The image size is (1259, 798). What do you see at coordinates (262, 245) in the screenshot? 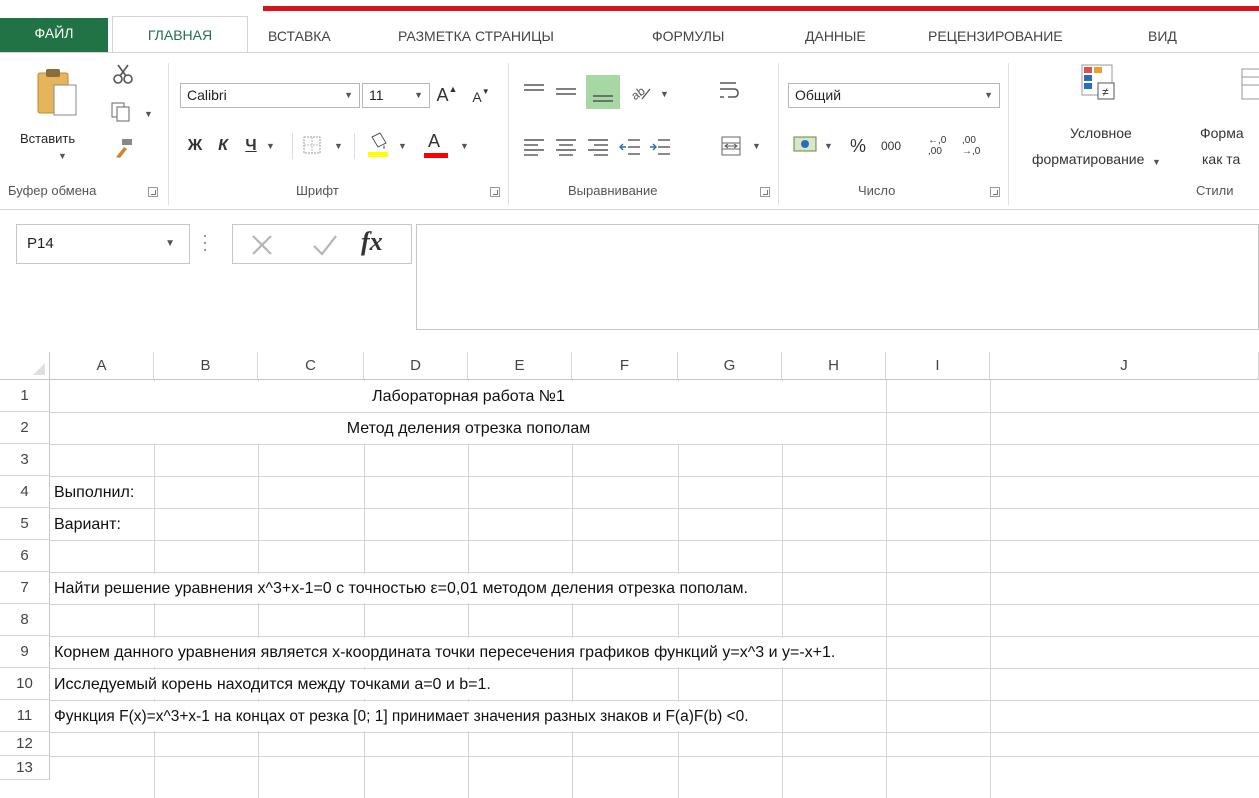
I see `cancel-icon` at bounding box center [262, 245].